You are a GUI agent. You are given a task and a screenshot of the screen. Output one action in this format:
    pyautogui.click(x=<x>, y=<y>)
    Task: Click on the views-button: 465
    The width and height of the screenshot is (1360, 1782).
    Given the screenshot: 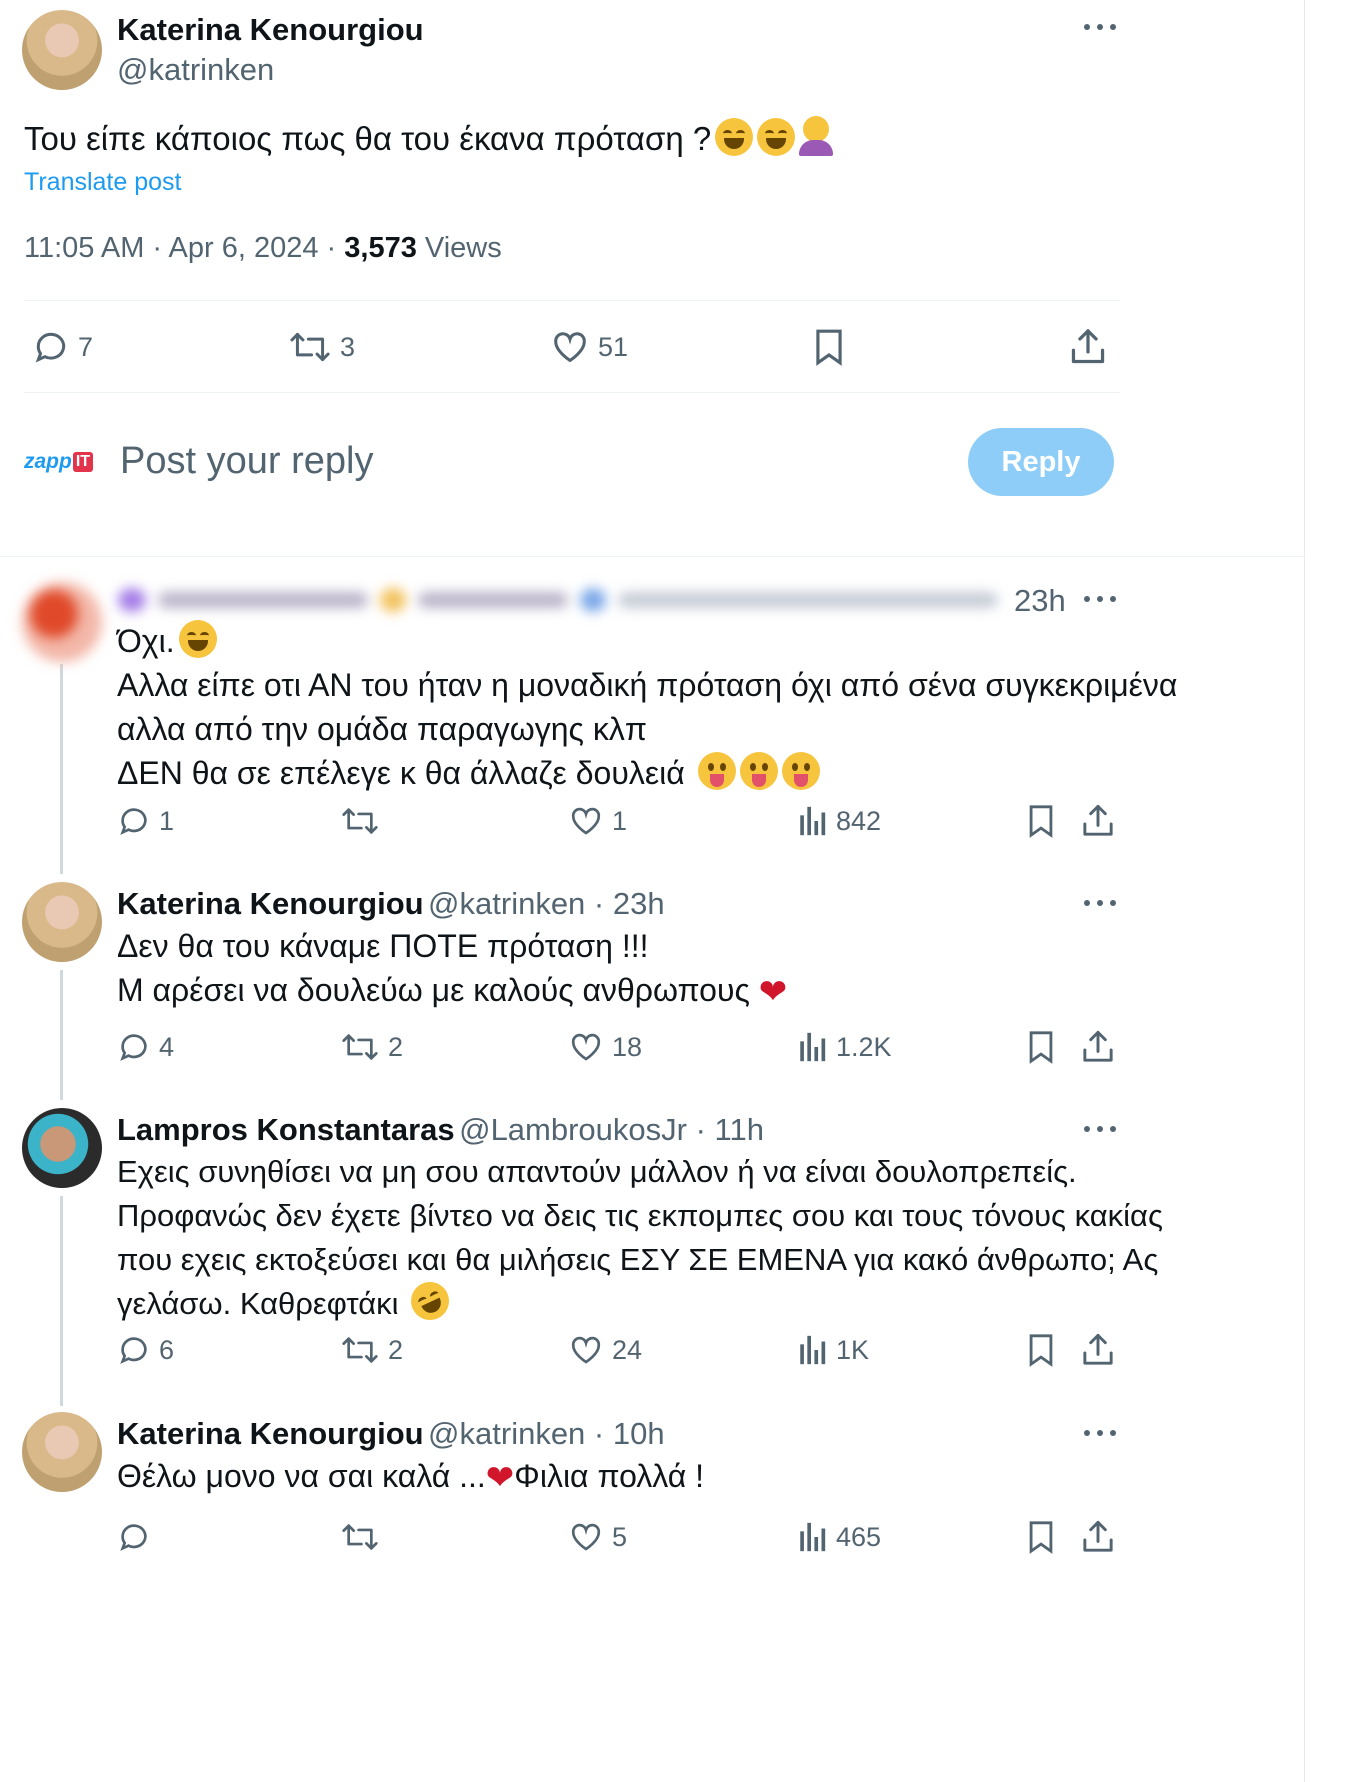 What is the action you would take?
    pyautogui.click(x=839, y=1537)
    